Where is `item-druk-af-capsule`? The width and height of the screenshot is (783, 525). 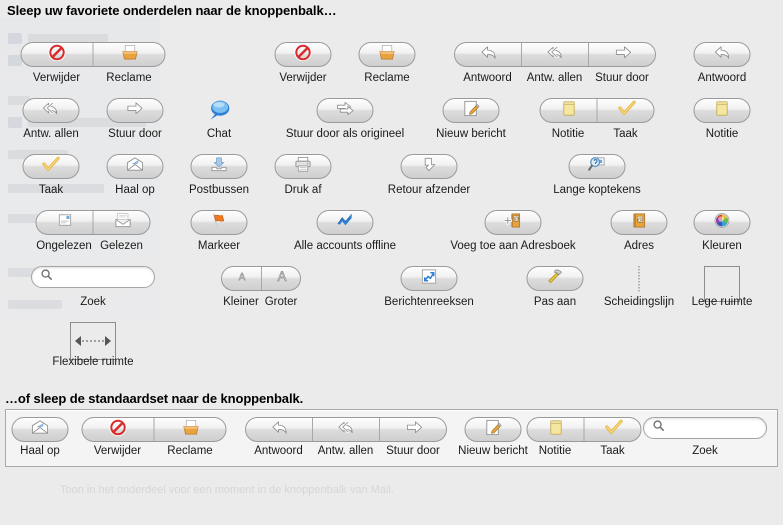
item-druk-af-capsule is located at coordinates (303, 166).